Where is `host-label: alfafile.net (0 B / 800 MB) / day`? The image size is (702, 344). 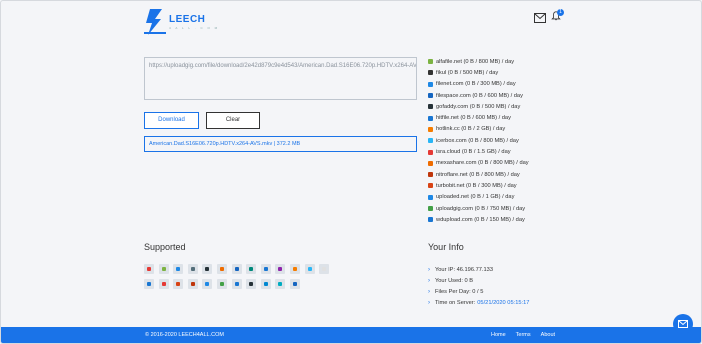 host-label: alfafile.net (0 B / 800 MB) / day is located at coordinates (475, 61).